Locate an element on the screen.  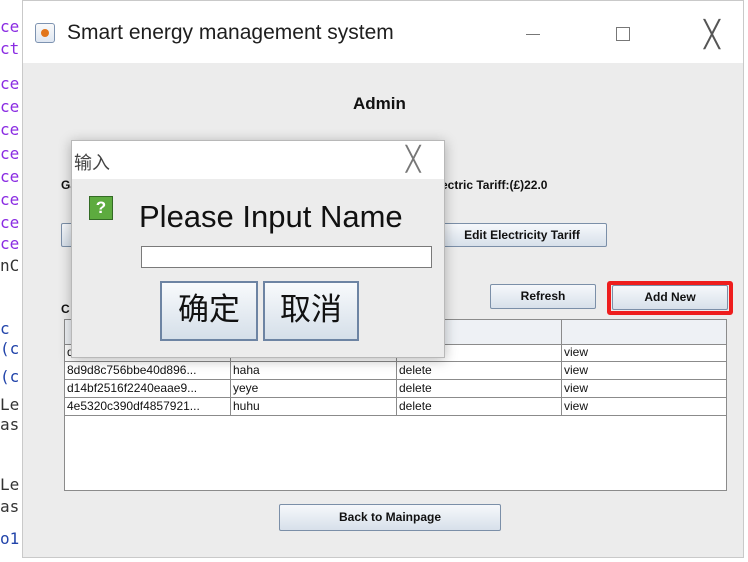
table-row: 4e5320c390df4857921... huhu delete view is located at coordinates (395, 407).